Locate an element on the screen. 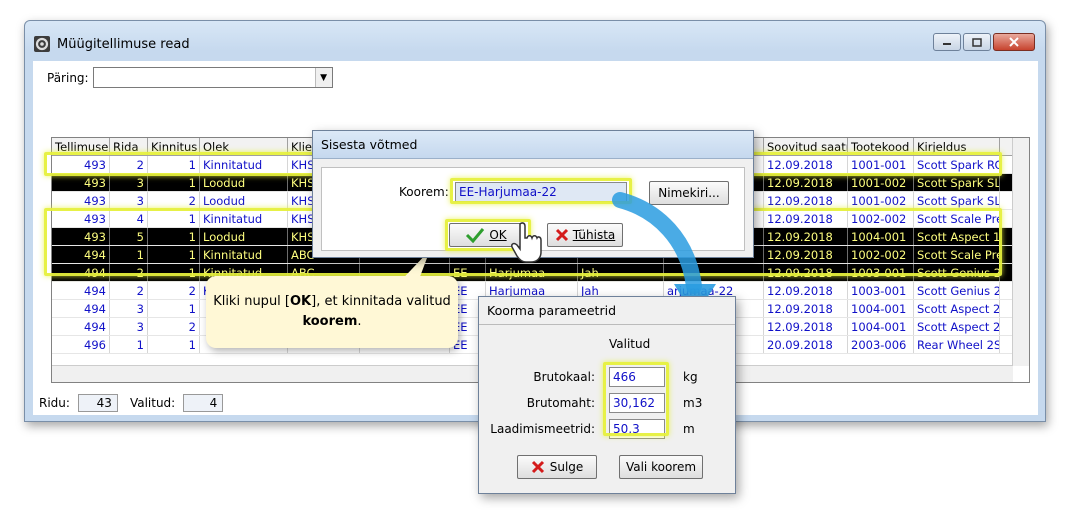 Image resolution: width=1070 pixels, height=524 pixels. gross-weight-label: Brutokaal: is located at coordinates (564, 377).